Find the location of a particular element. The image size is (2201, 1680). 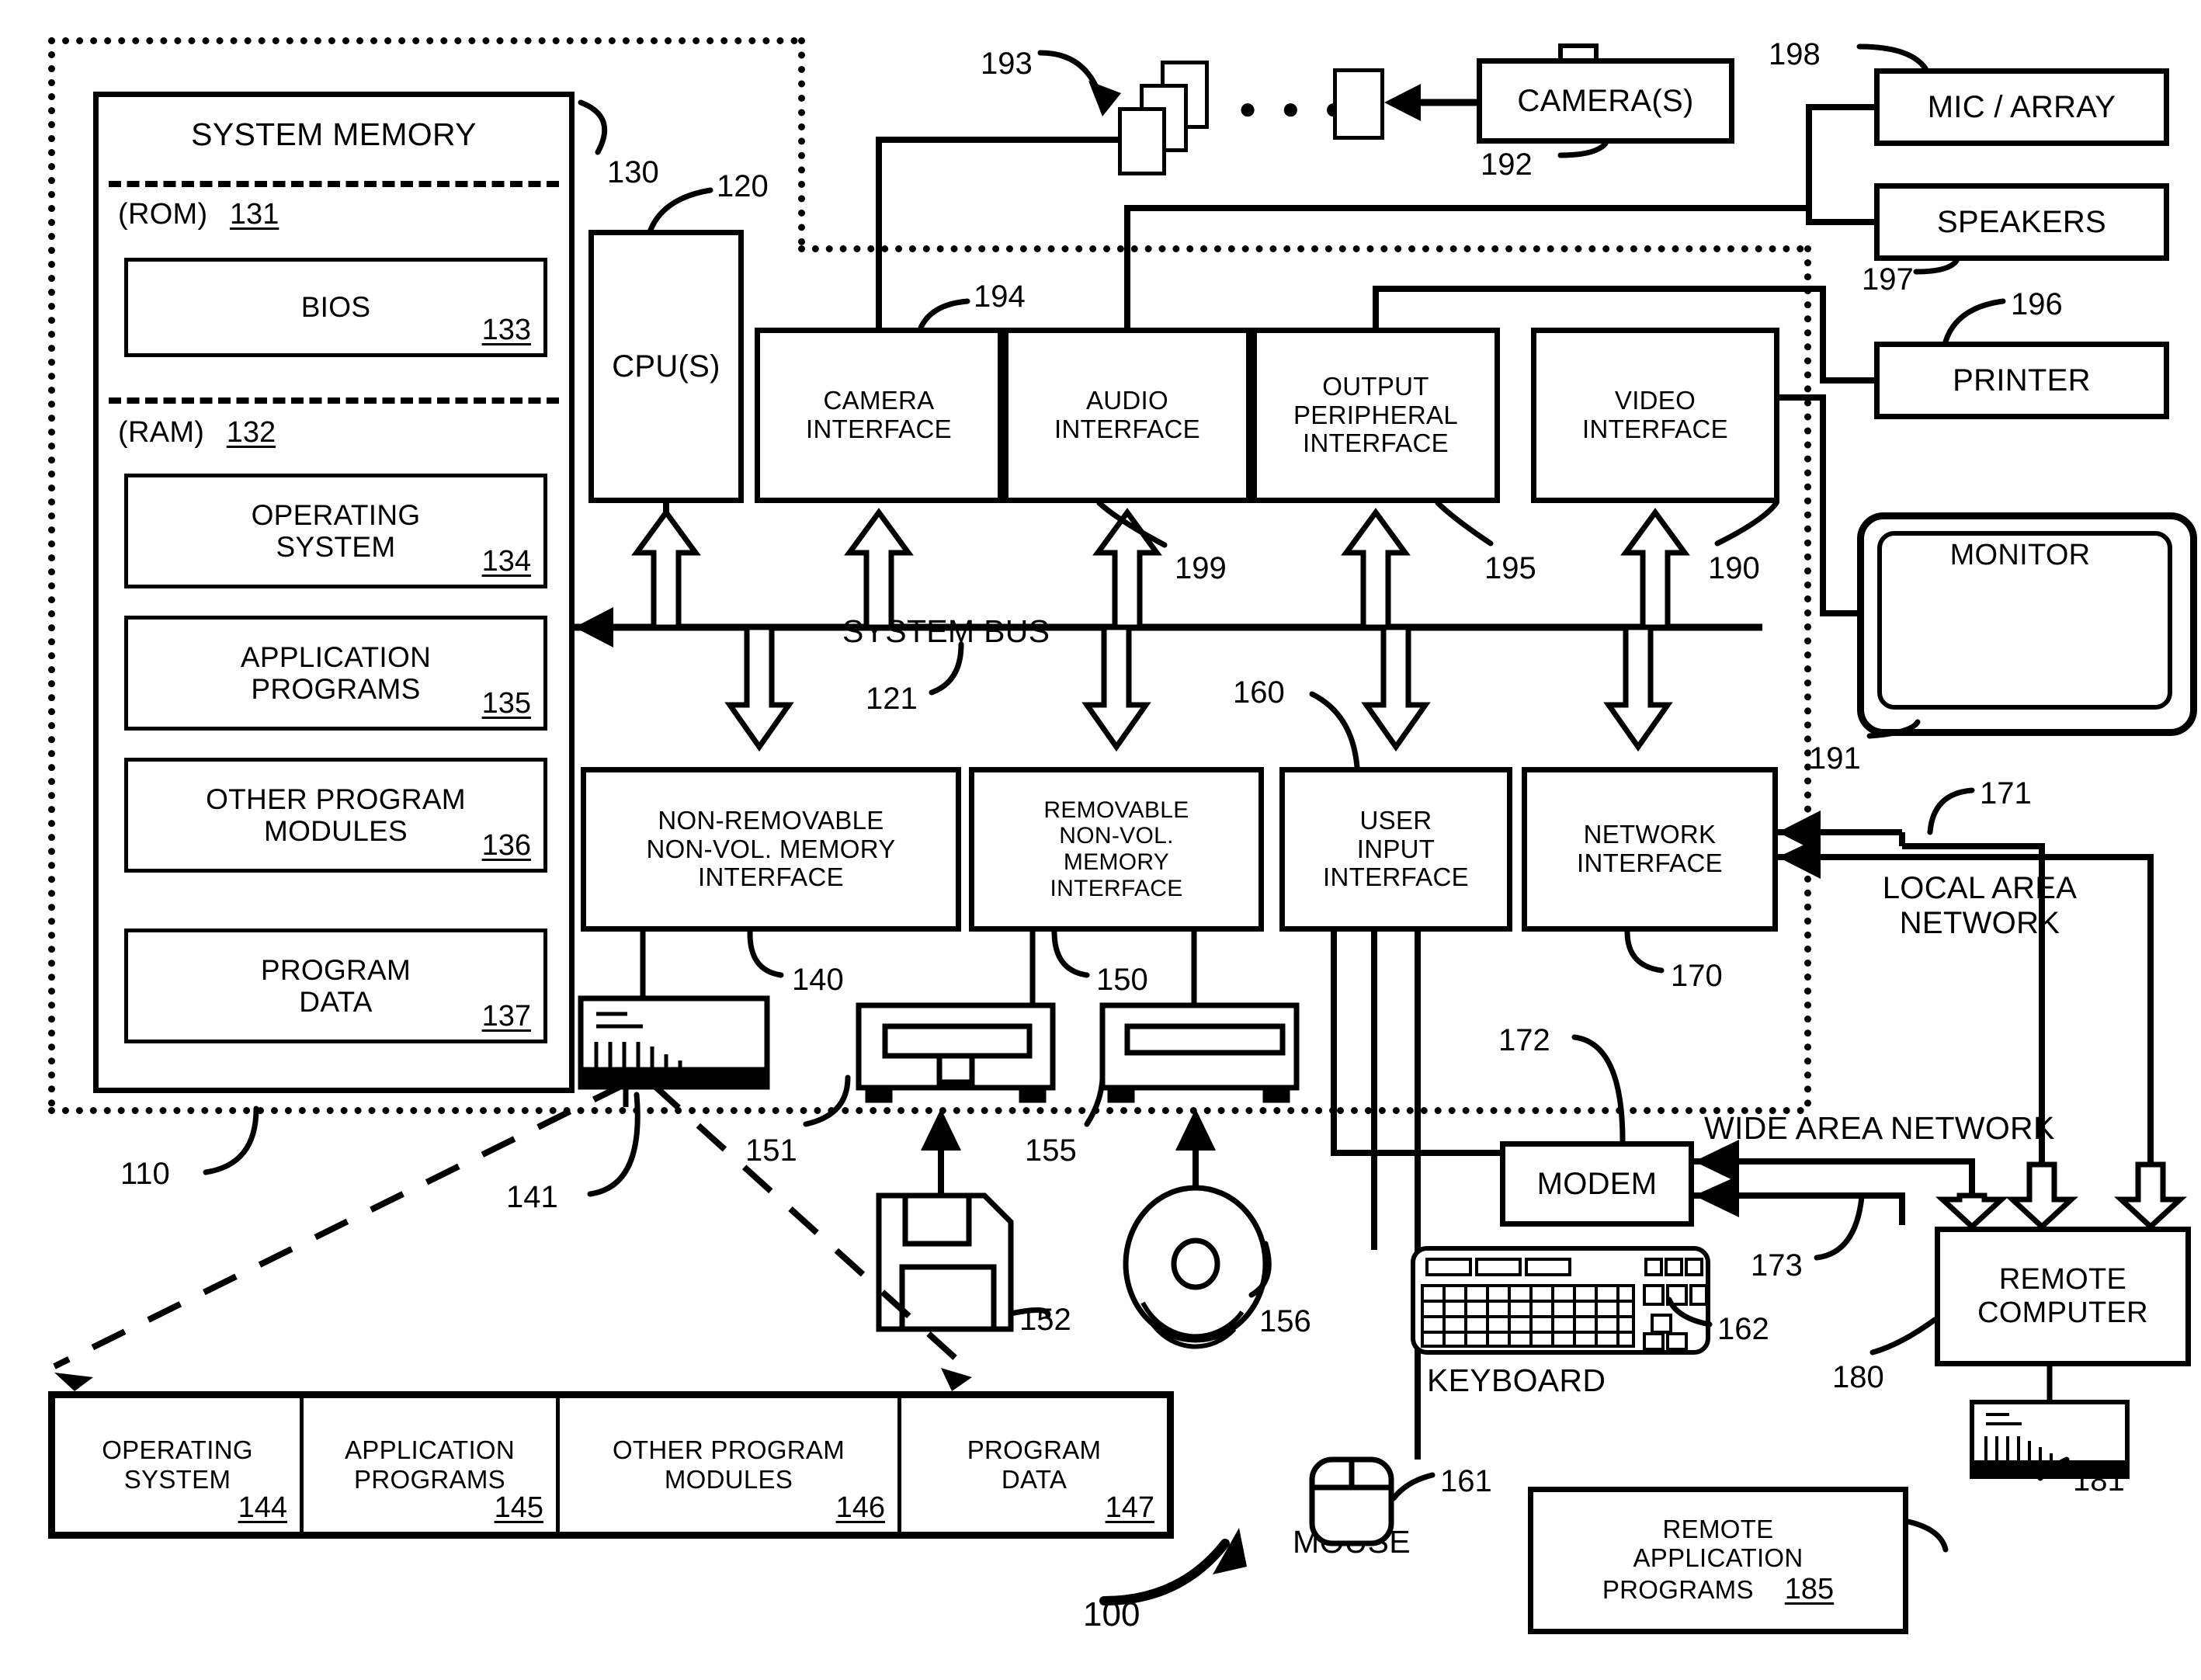

operating-system-box: OPERATING SYSTEM 134 is located at coordinates (335, 531).